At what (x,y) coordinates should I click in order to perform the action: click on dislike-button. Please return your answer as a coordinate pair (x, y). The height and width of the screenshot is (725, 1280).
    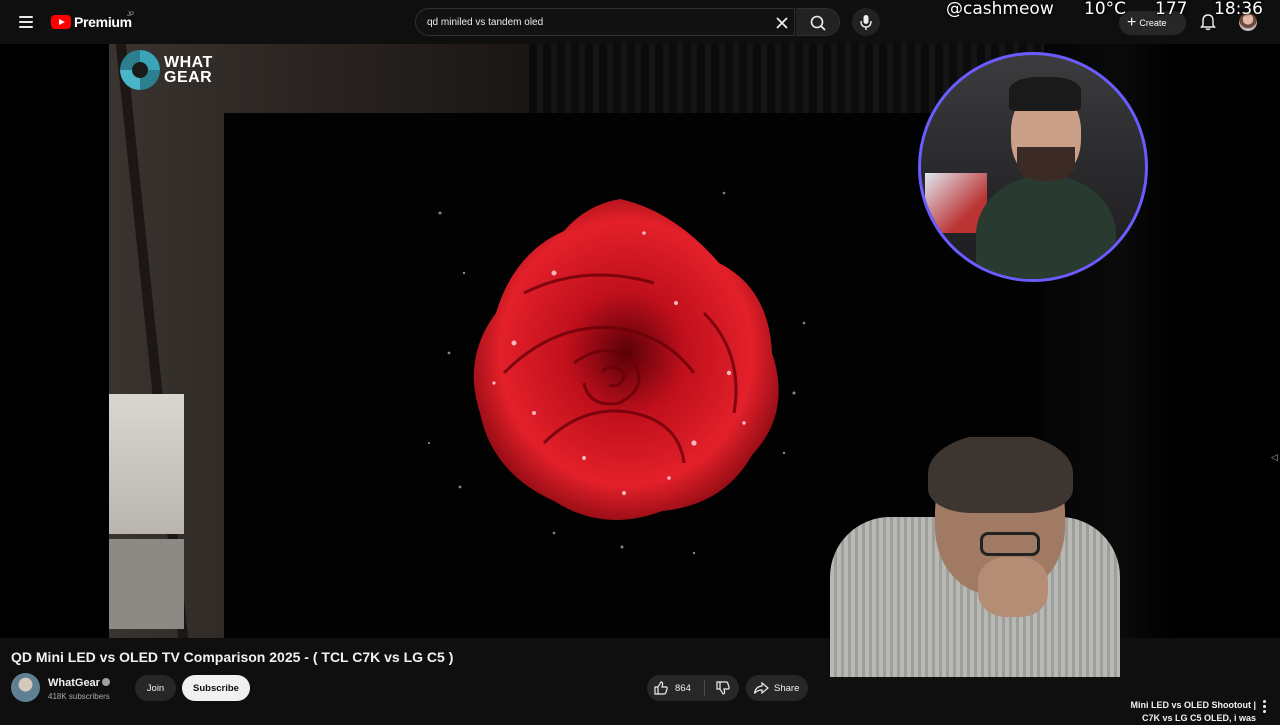
    Looking at the image, I should click on (723, 688).